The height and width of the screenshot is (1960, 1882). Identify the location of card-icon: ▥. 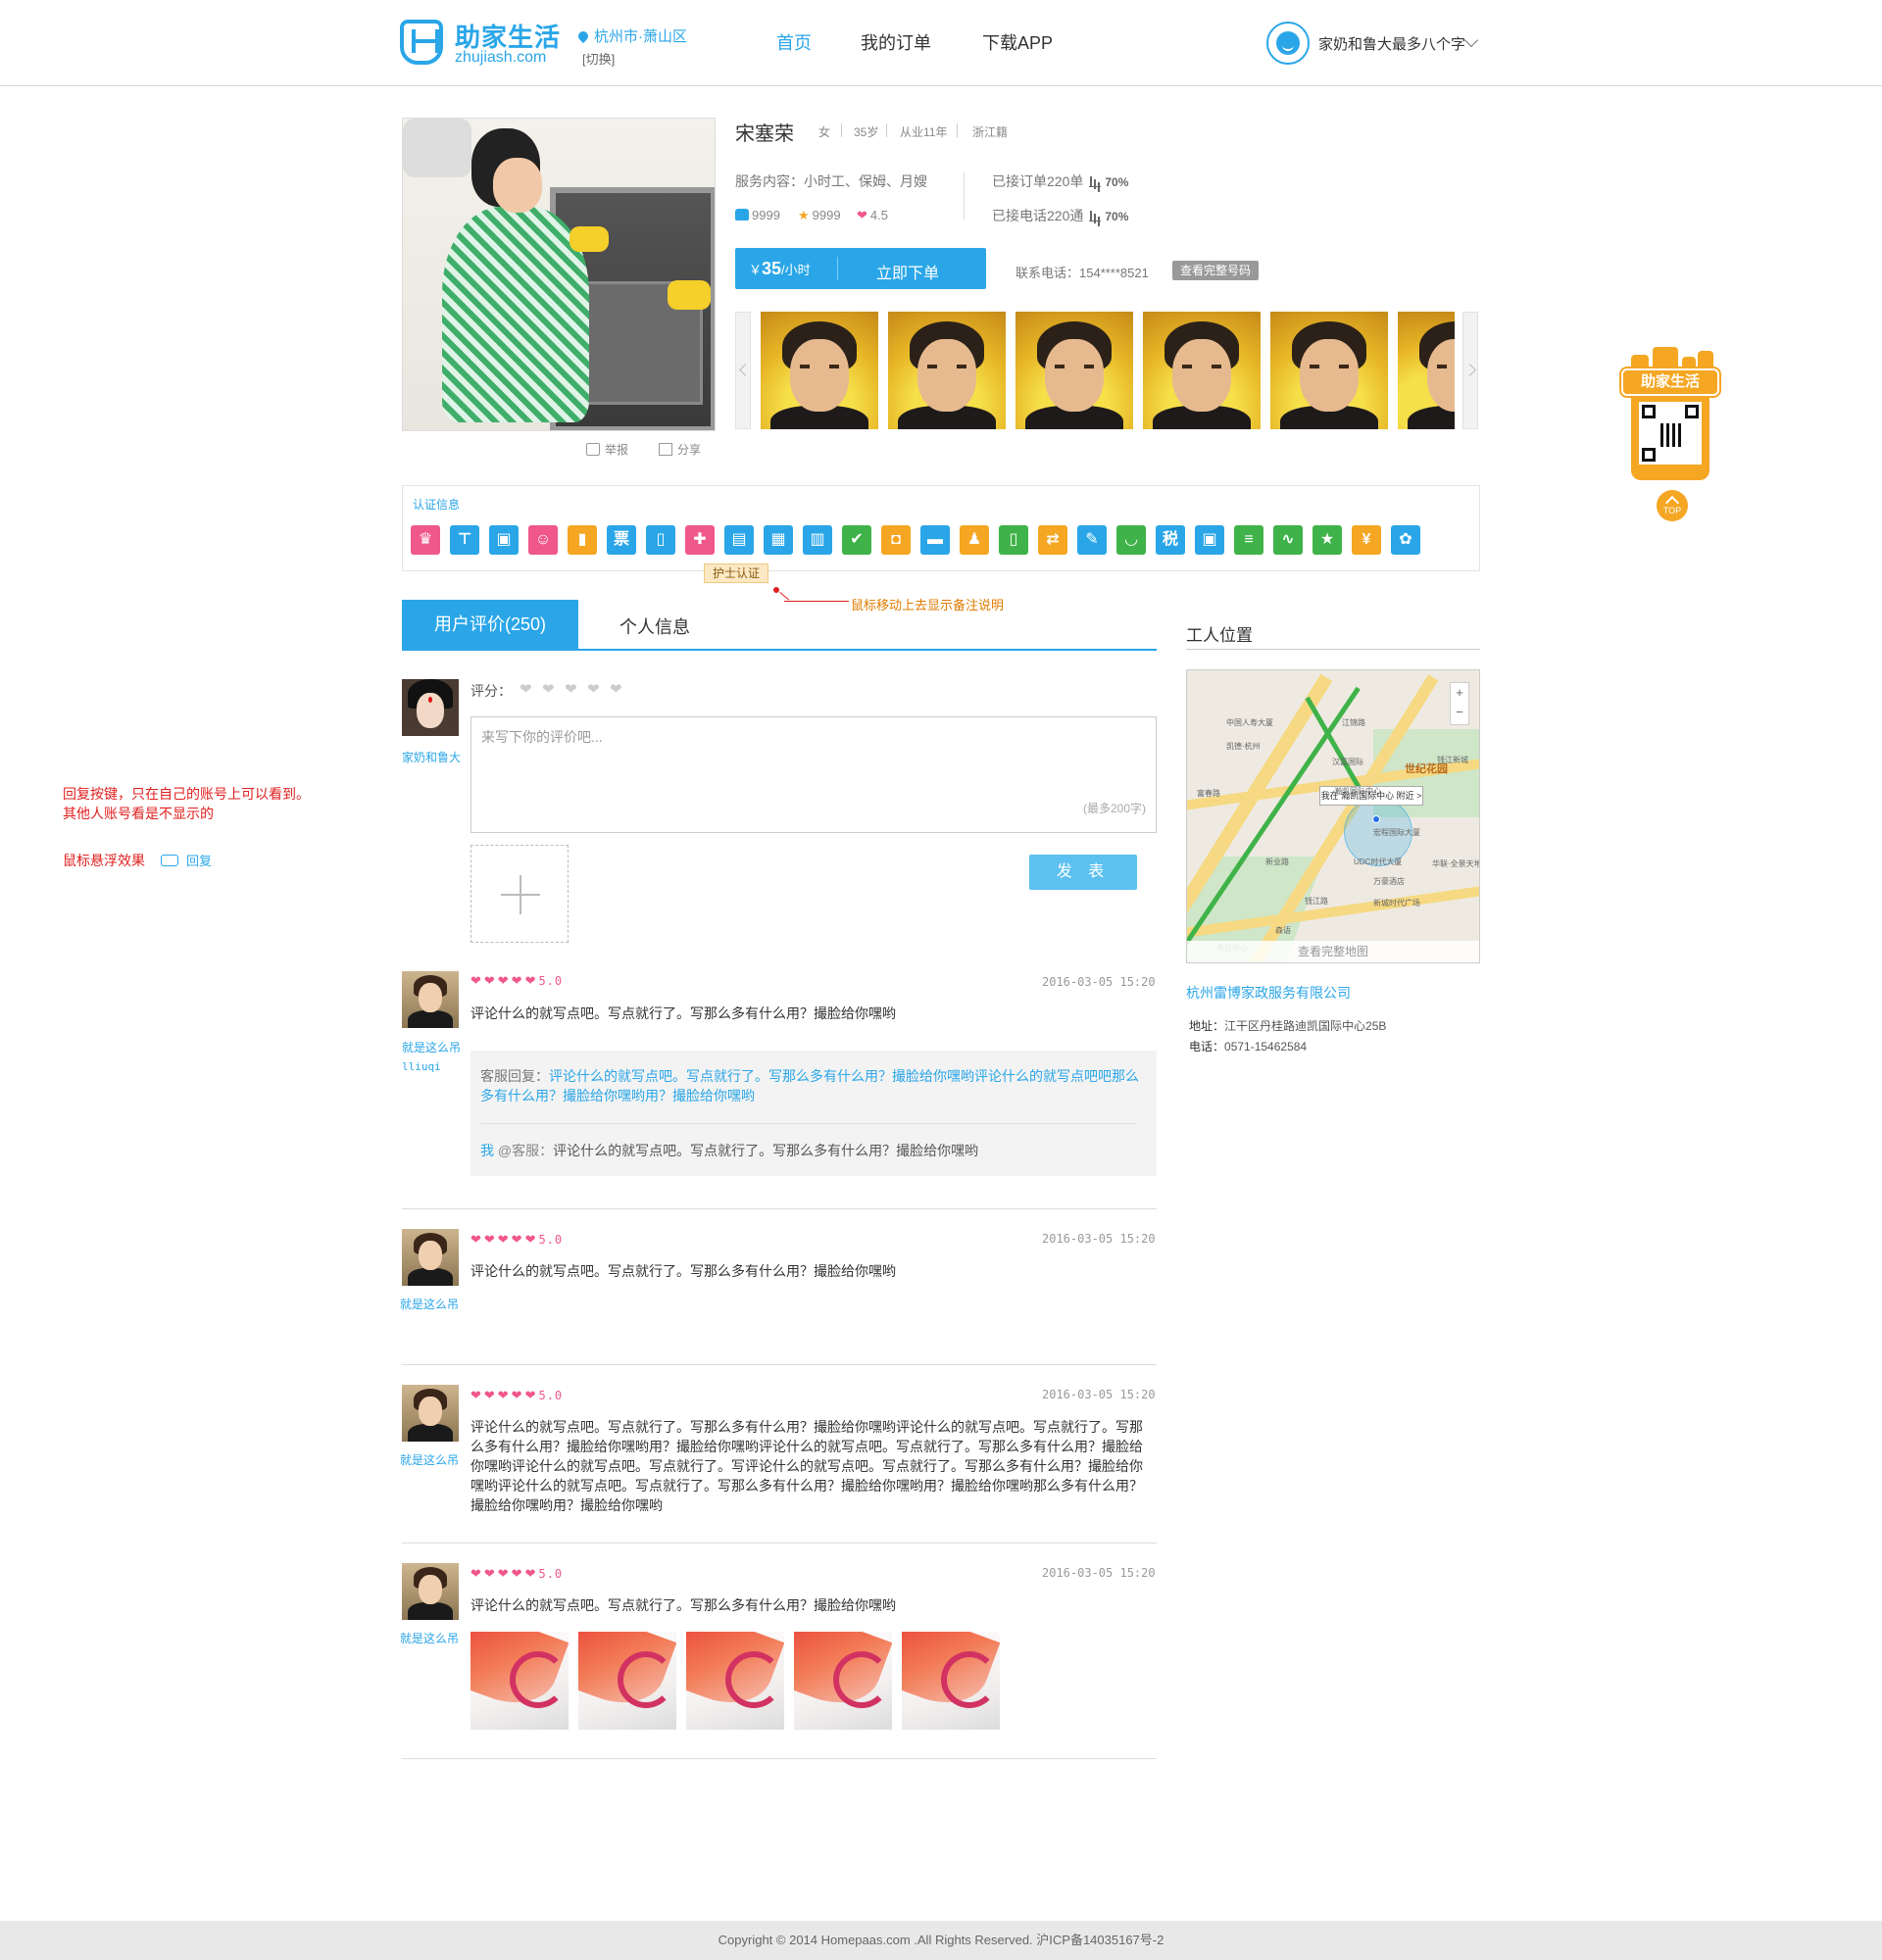
(818, 540).